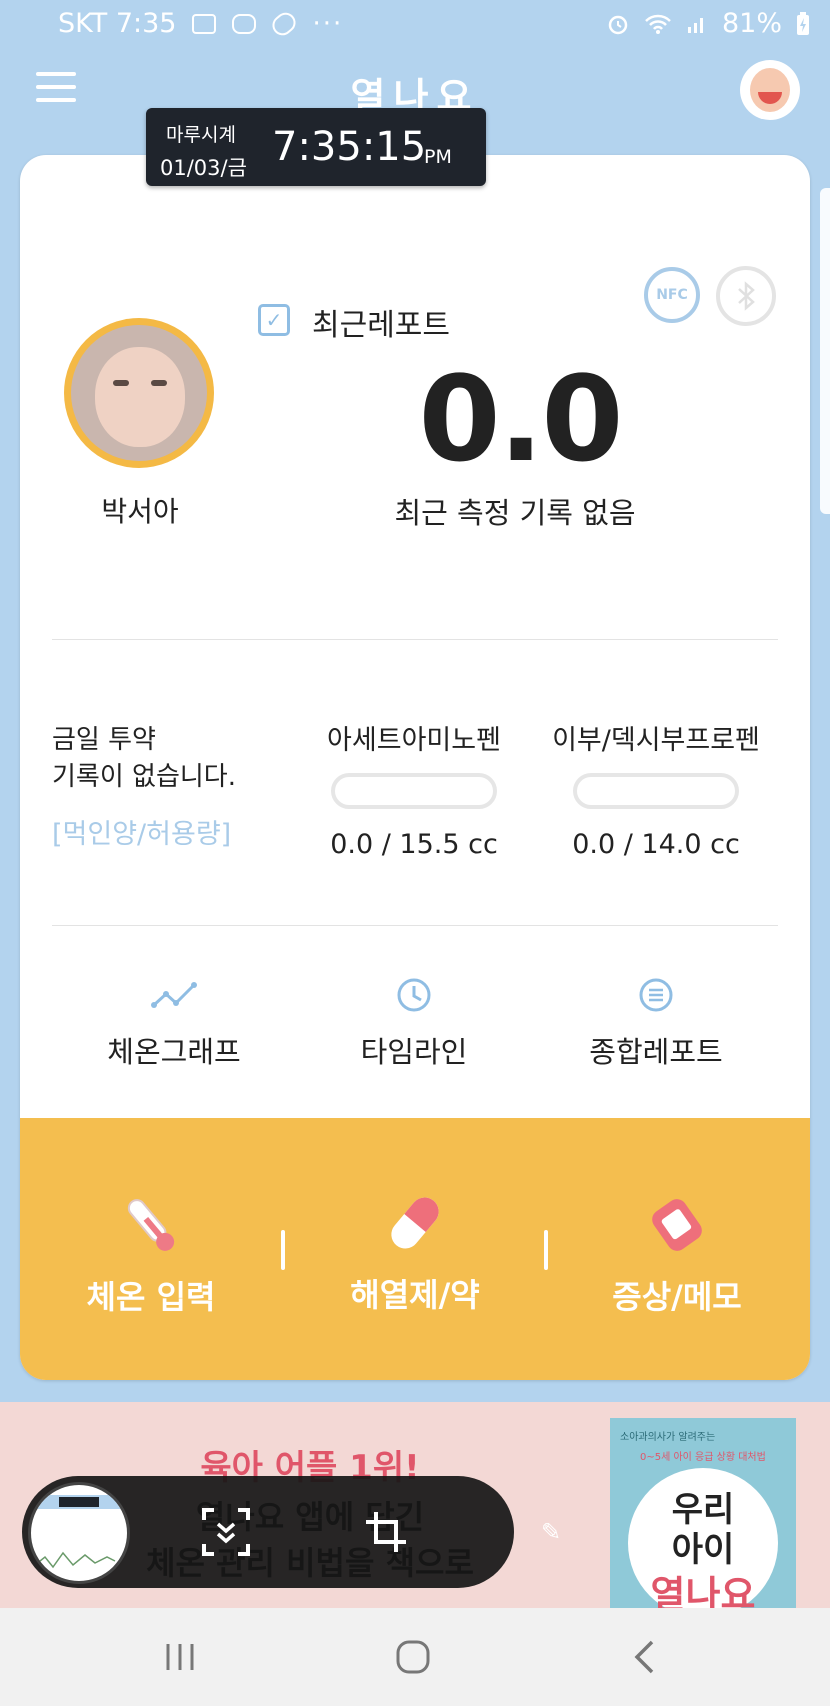 This screenshot has width=830, height=1706. I want to click on medication-name: 이부/덱시부프로펜, so click(656, 740).